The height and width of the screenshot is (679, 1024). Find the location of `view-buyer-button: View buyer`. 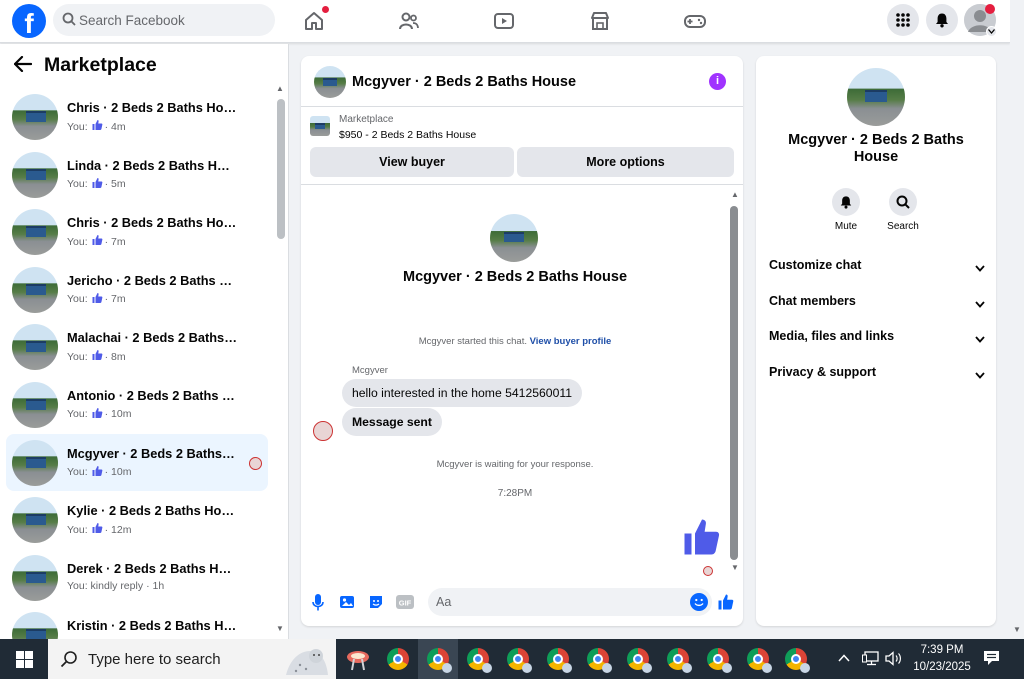

view-buyer-button: View buyer is located at coordinates (412, 162).